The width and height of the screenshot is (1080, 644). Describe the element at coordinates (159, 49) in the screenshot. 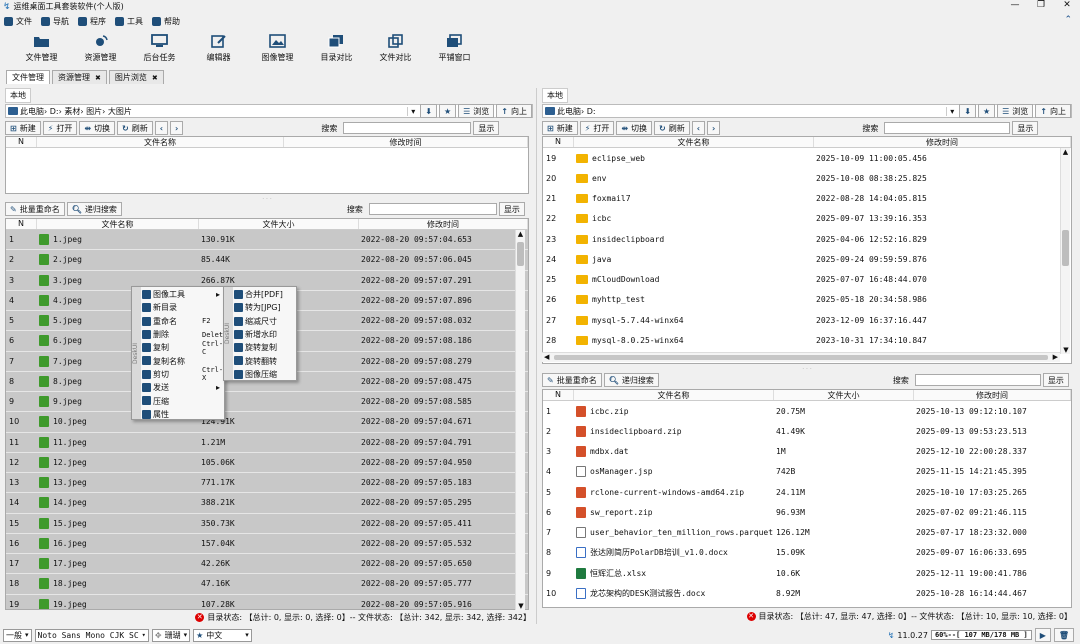

I see `toolbar-button-2: 后台任务` at that location.